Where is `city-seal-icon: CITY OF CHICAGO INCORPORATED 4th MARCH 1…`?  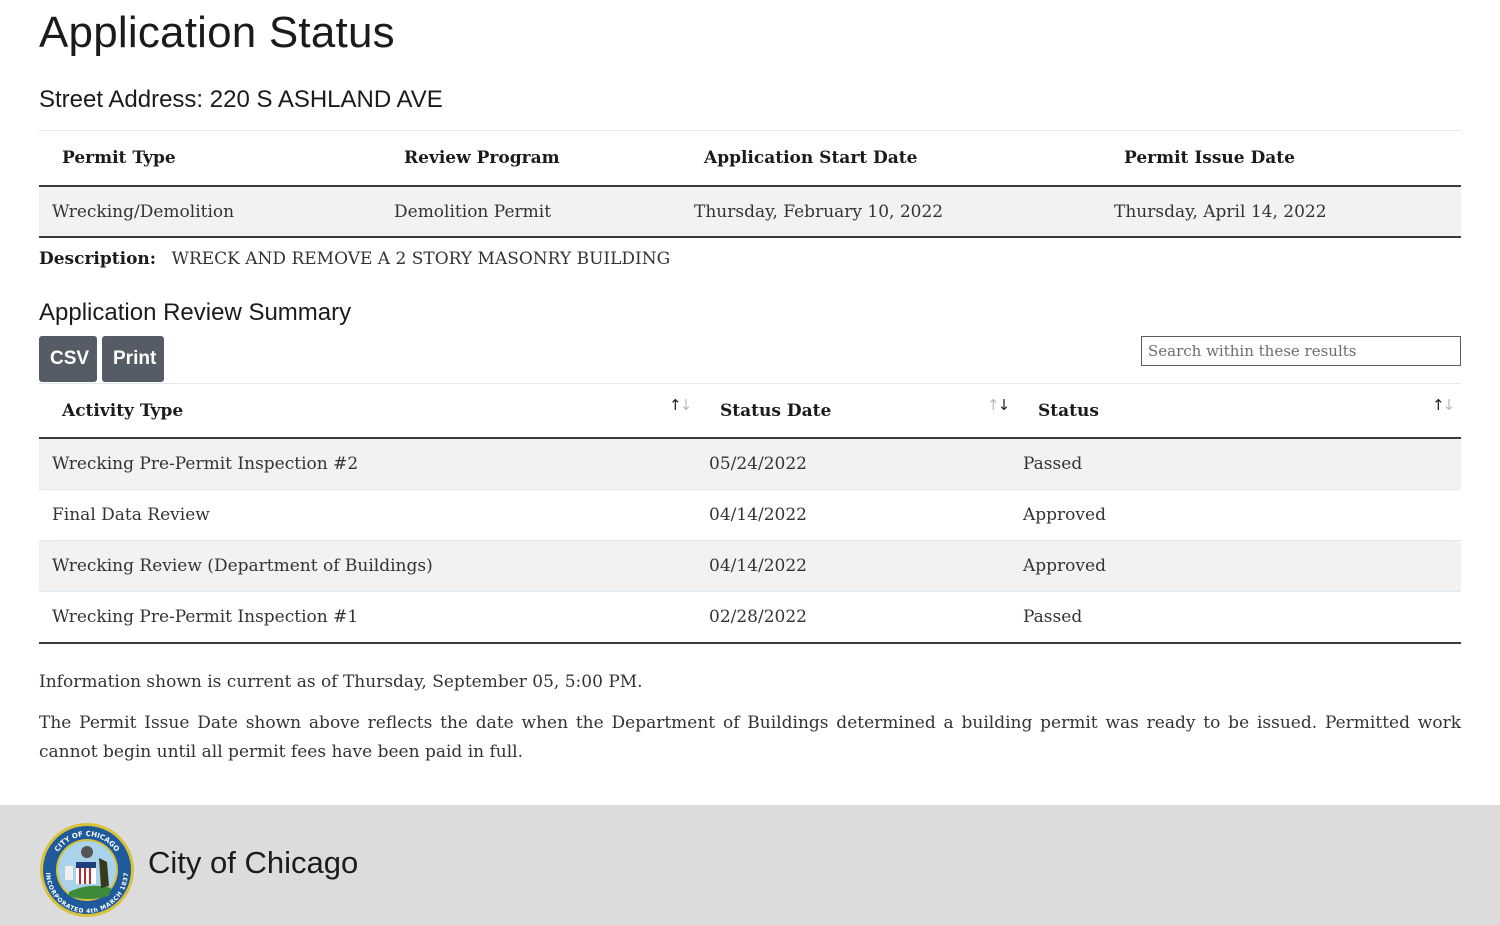
city-seal-icon: CITY OF CHICAGO INCORPORATED 4th MARCH 1… is located at coordinates (87, 870).